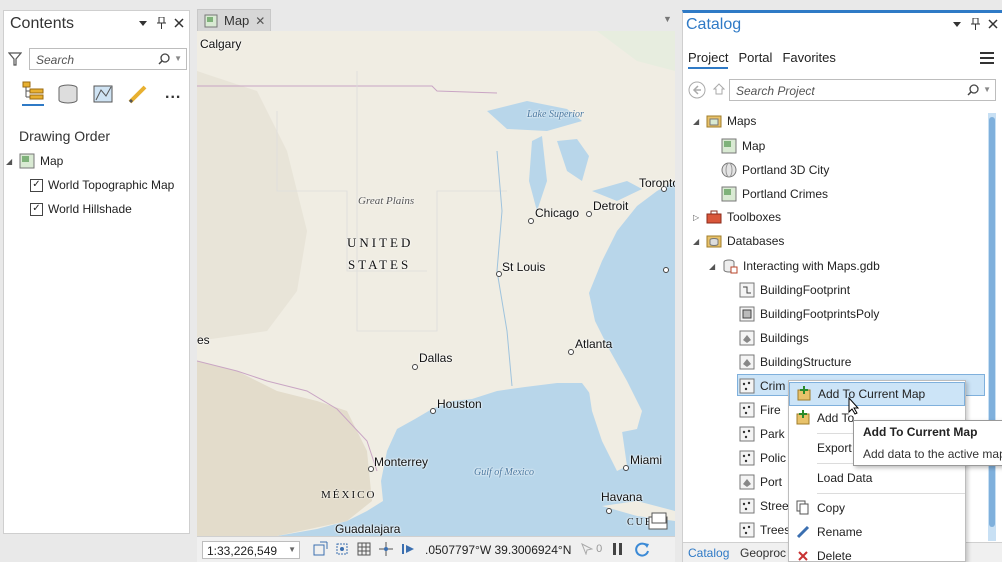  Describe the element at coordinates (738, 241) in the screenshot. I see `tree-item-databases: ◢ Databases` at that location.